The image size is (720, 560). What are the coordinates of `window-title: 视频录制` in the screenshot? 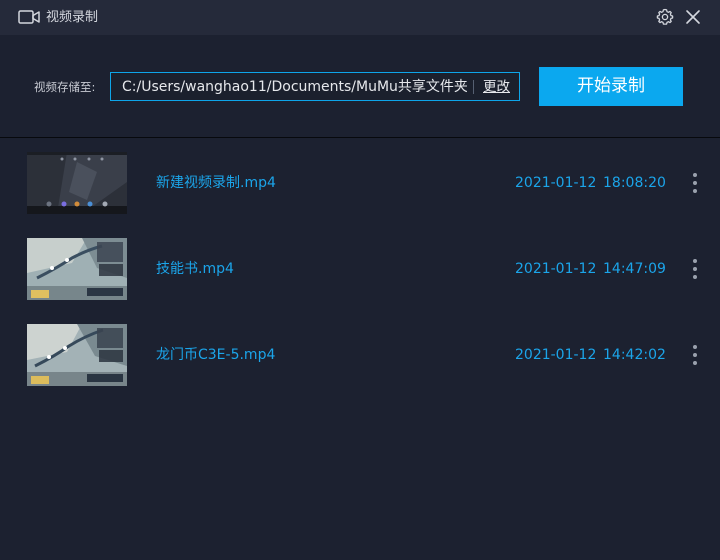 It's located at (72, 17).